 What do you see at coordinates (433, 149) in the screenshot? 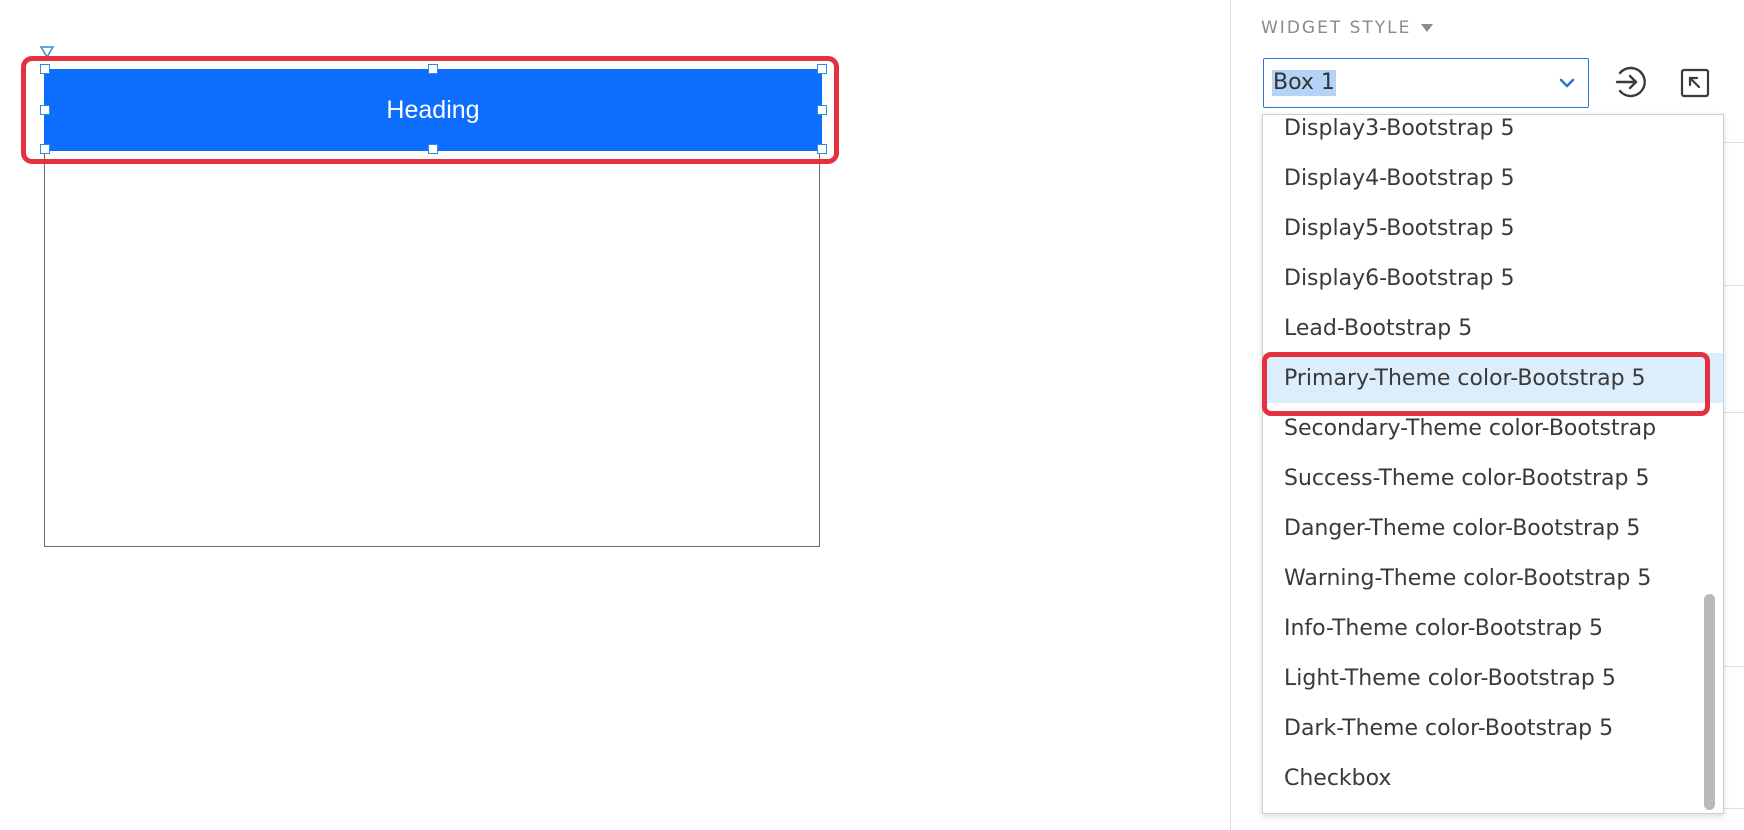
I see `resize-handle-bottom-center` at bounding box center [433, 149].